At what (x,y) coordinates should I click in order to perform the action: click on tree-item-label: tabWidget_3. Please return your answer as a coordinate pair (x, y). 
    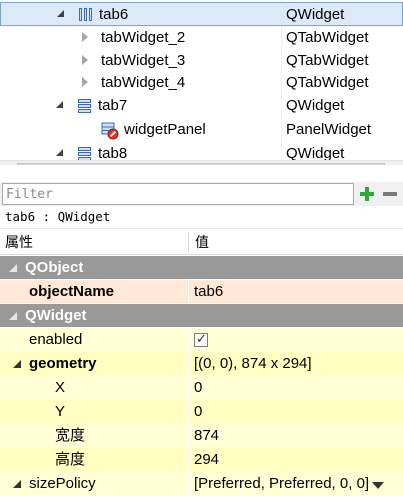
    Looking at the image, I should click on (143, 60).